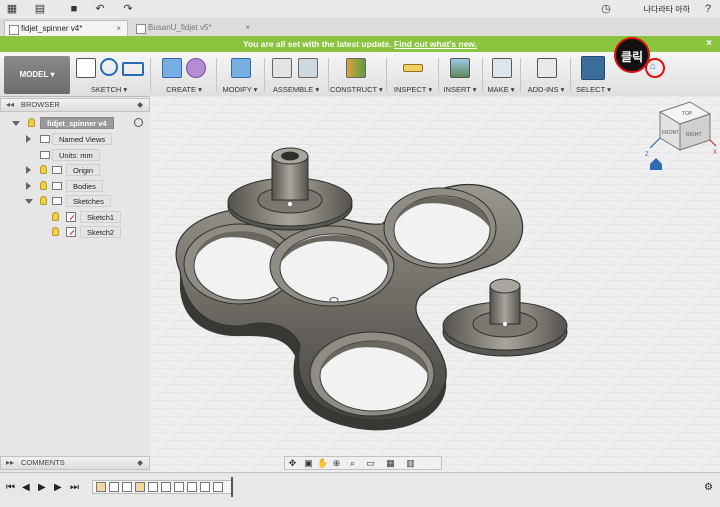  Describe the element at coordinates (232, 487) in the screenshot. I see `timeline-marker` at that location.